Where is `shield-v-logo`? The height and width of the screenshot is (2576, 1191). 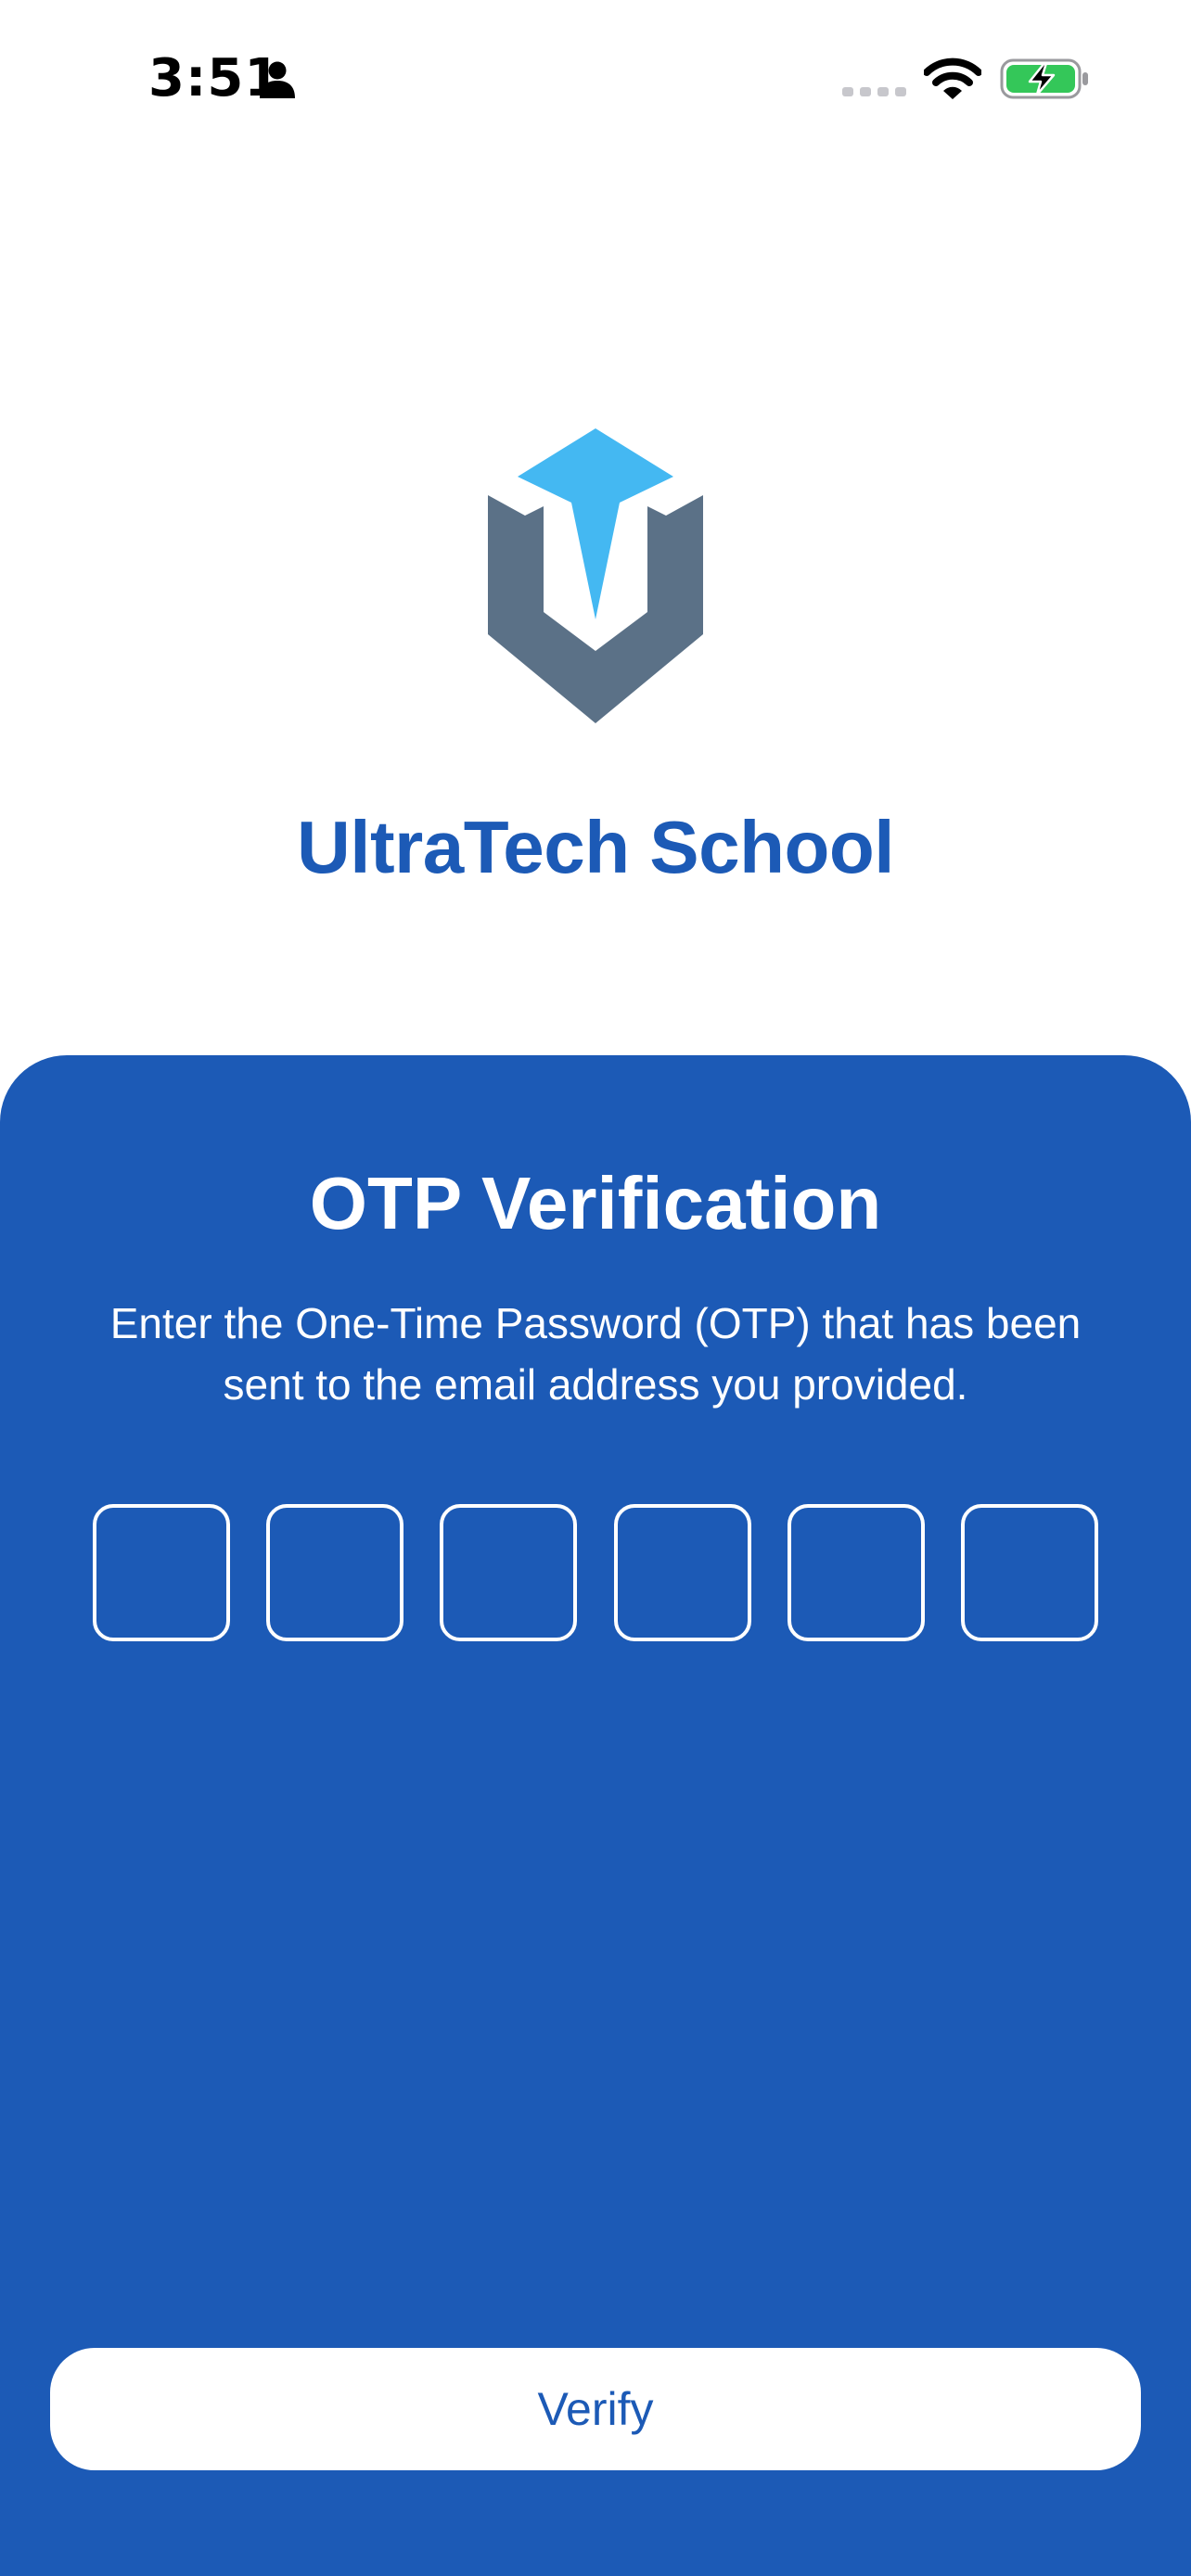
shield-v-logo is located at coordinates (595, 575).